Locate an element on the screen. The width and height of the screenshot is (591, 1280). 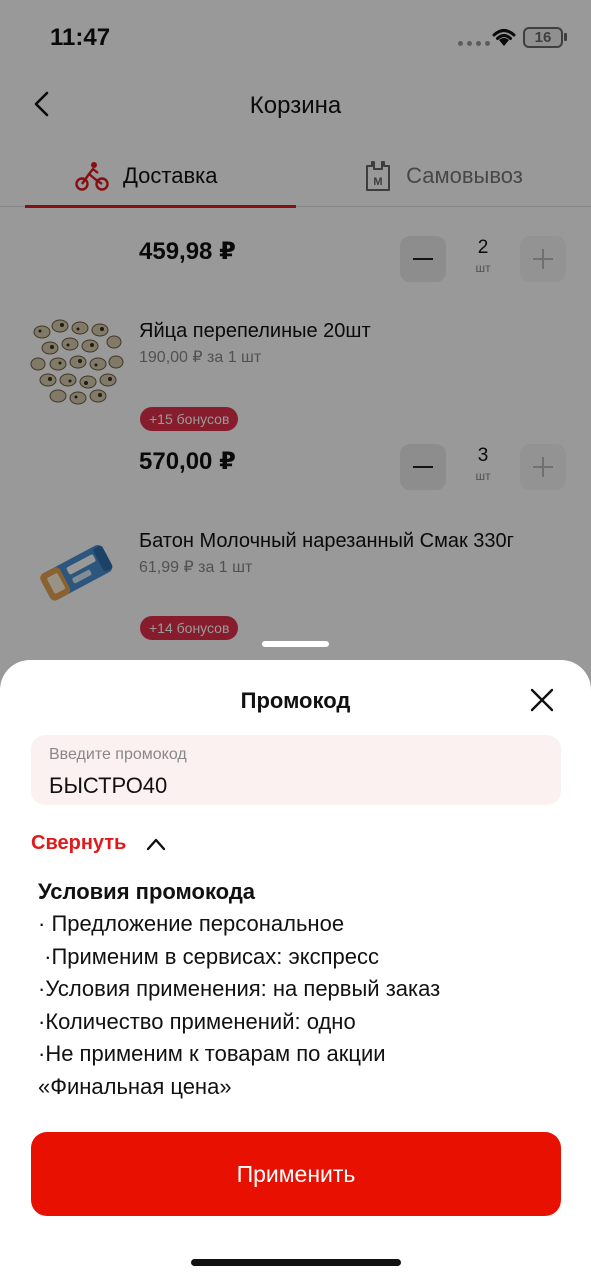
sheet-drag-handle is located at coordinates (295, 644).